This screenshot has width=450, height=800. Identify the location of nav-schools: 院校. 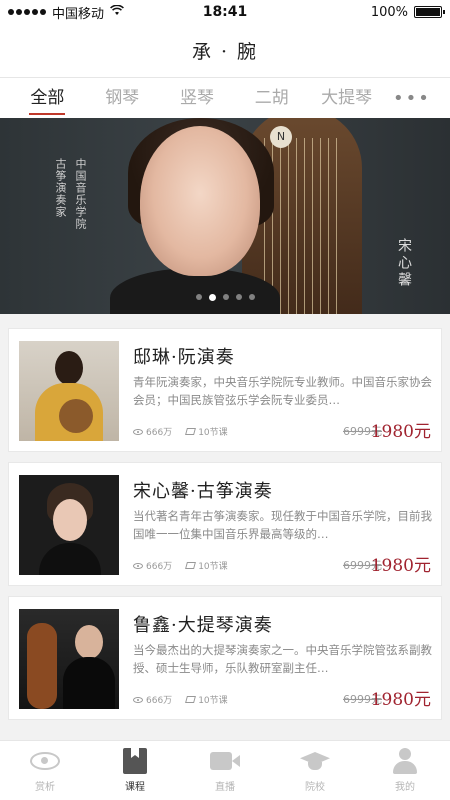
(315, 770).